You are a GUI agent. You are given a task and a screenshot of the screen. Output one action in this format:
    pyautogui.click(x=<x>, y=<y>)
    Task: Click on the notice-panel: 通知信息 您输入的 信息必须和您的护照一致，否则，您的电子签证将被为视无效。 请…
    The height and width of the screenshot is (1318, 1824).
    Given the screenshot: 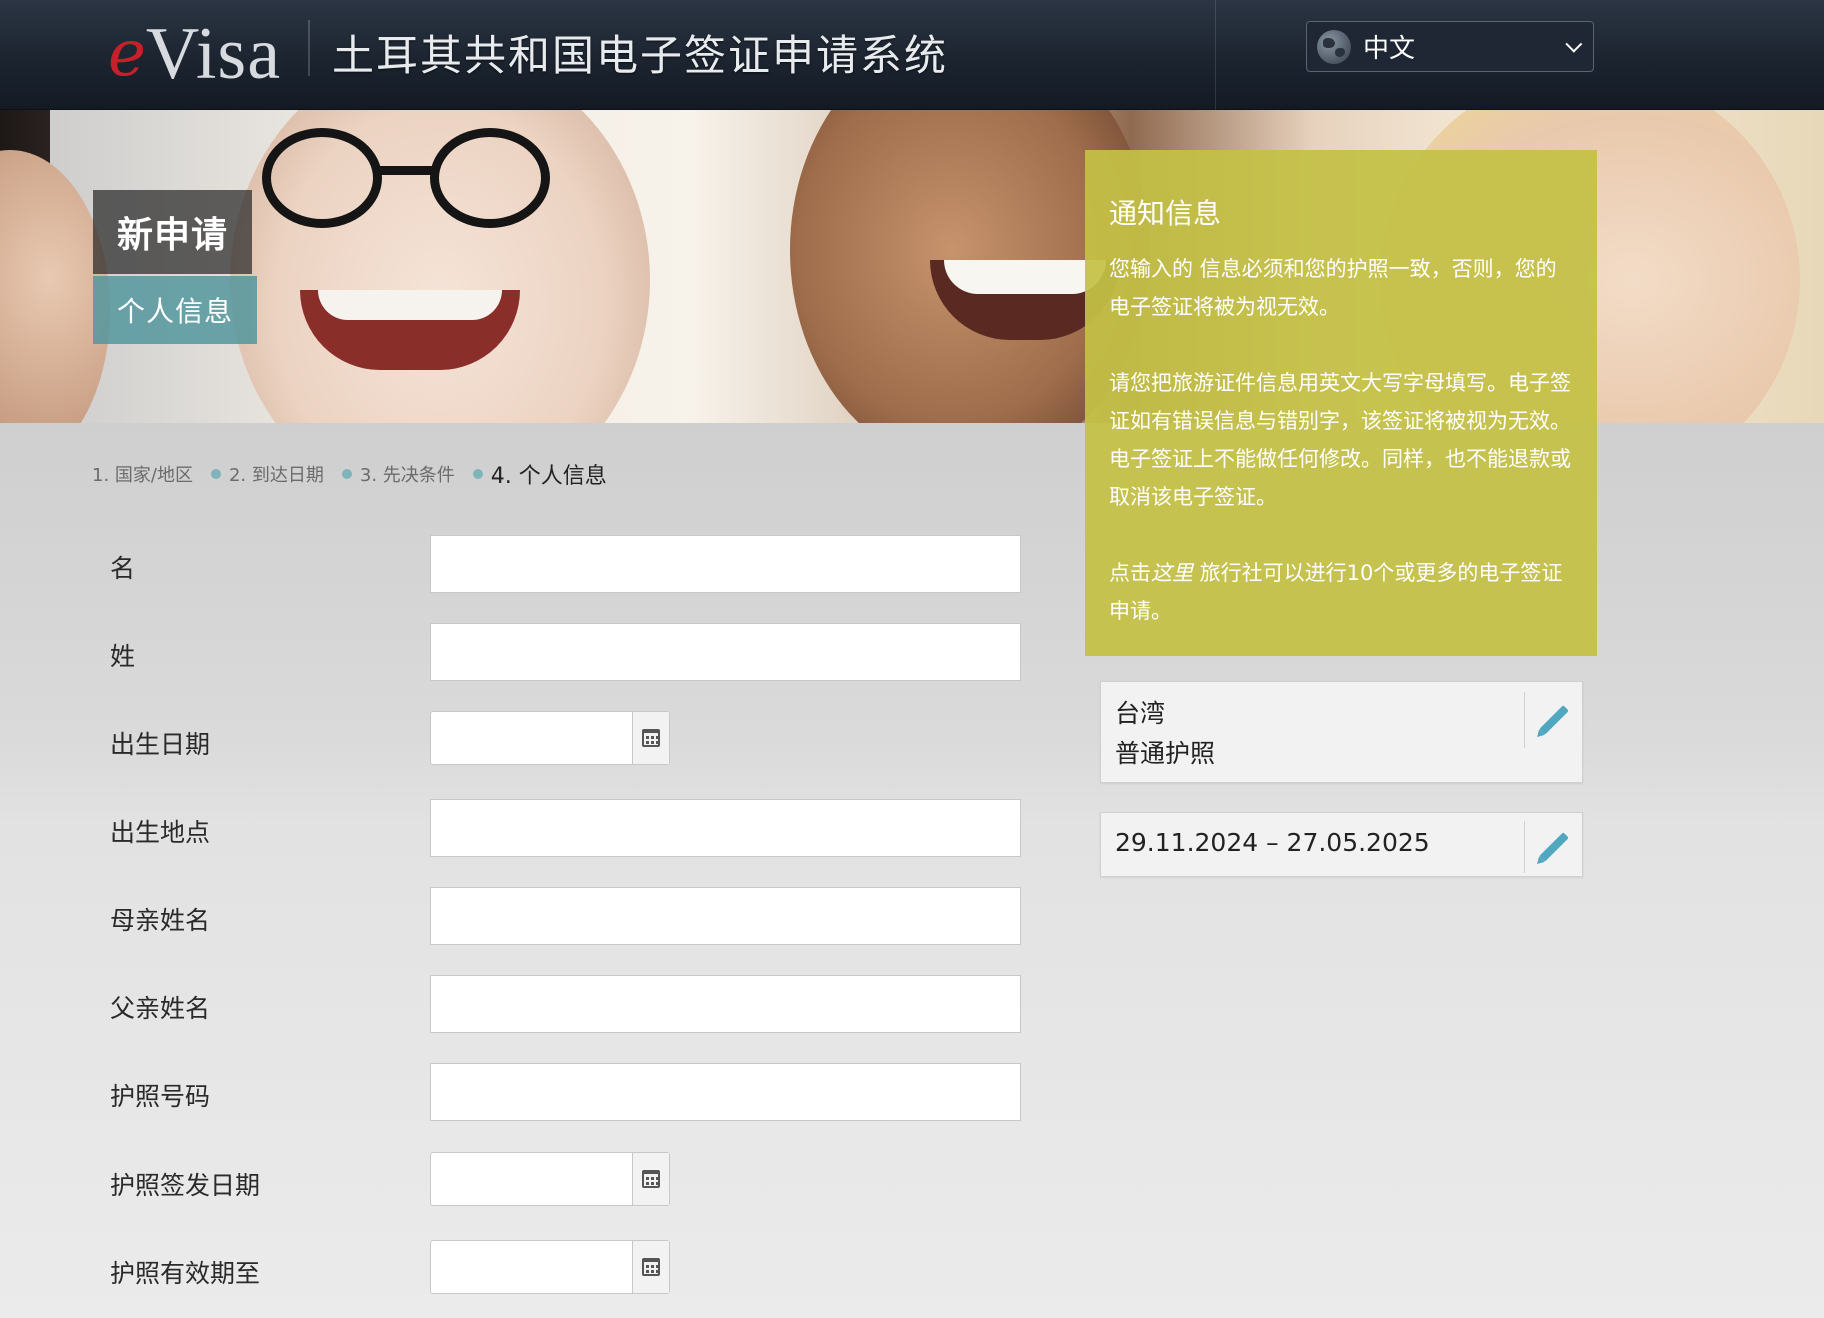 What is the action you would take?
    pyautogui.click(x=1341, y=403)
    